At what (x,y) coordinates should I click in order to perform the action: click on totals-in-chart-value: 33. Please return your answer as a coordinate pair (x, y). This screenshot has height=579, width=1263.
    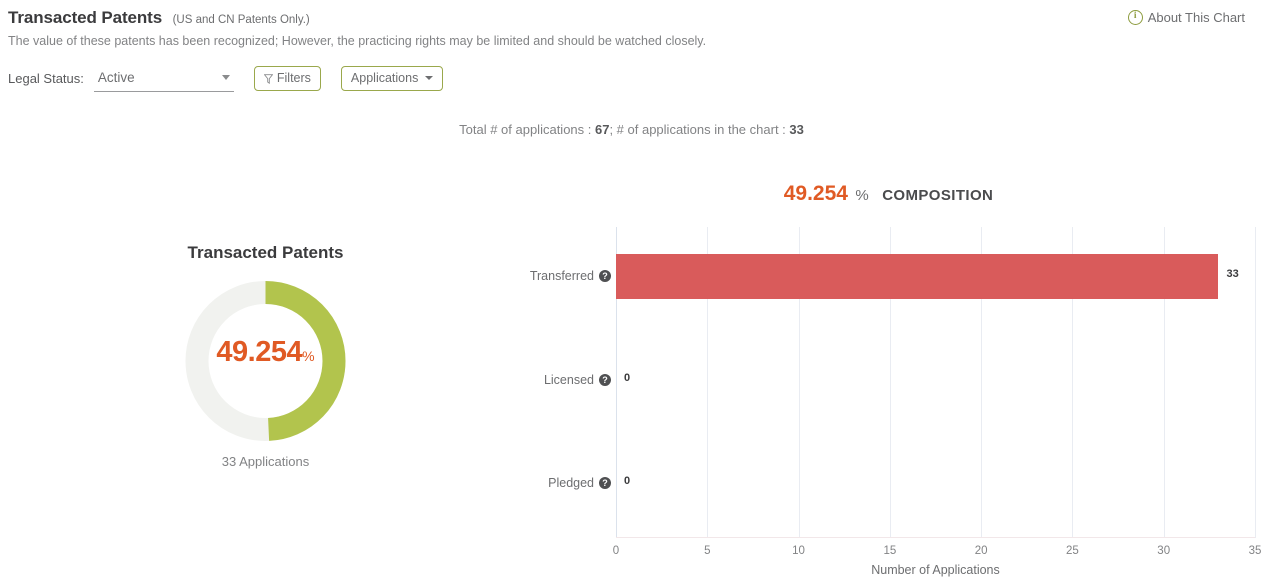
    Looking at the image, I should click on (796, 129).